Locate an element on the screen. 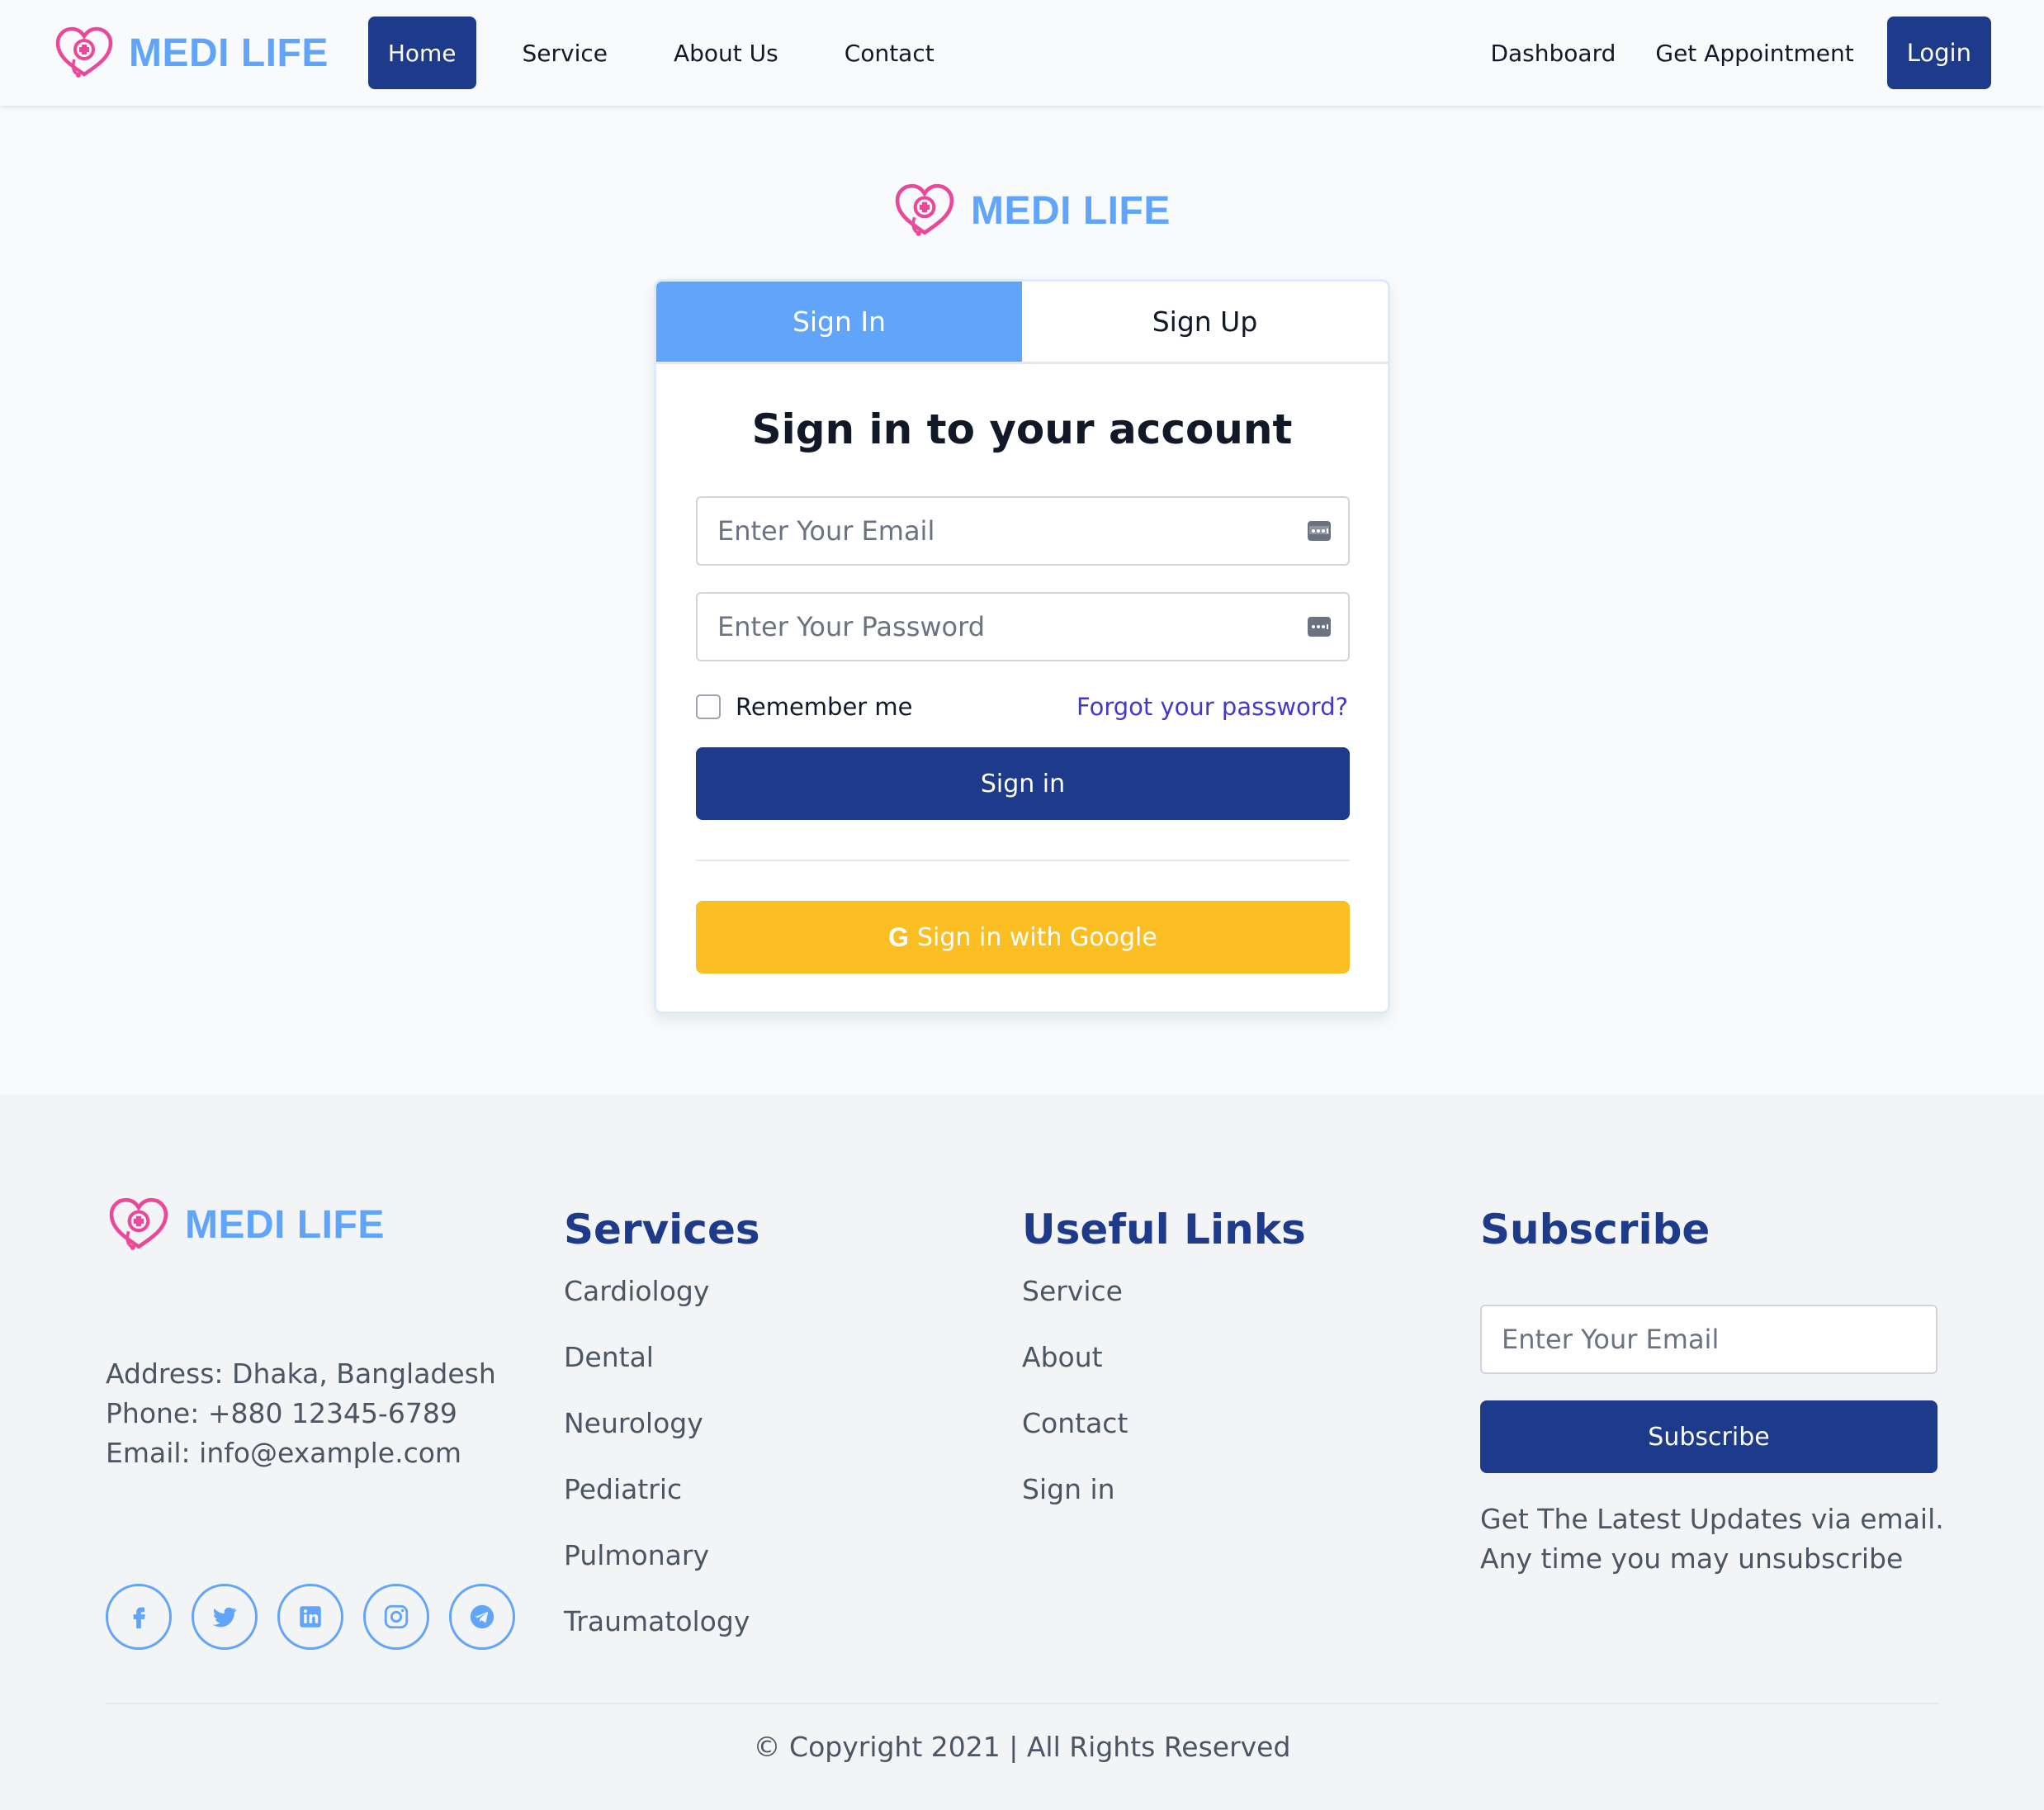 The width and height of the screenshot is (2044, 1810). social-instagram is located at coordinates (396, 1617).